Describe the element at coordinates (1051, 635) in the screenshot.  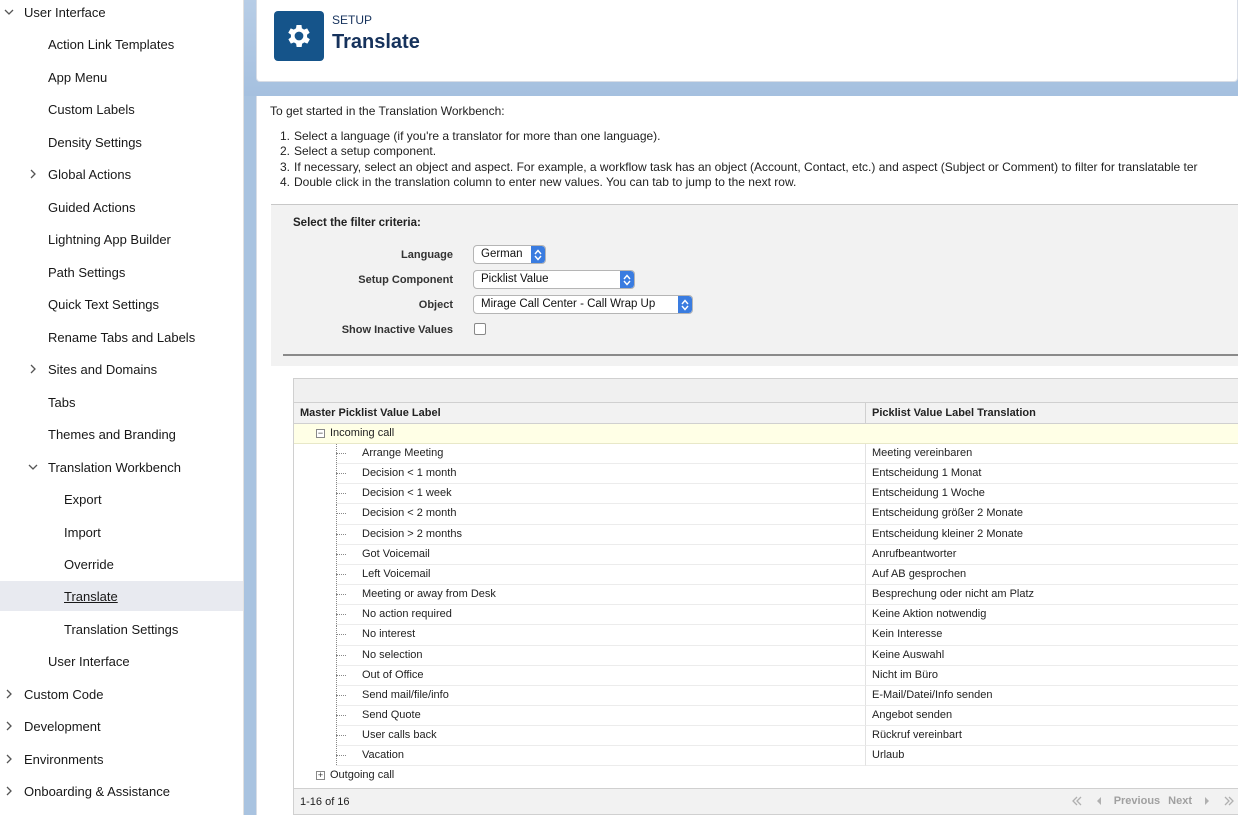
I see `translation-cell: Kein Interesse` at that location.